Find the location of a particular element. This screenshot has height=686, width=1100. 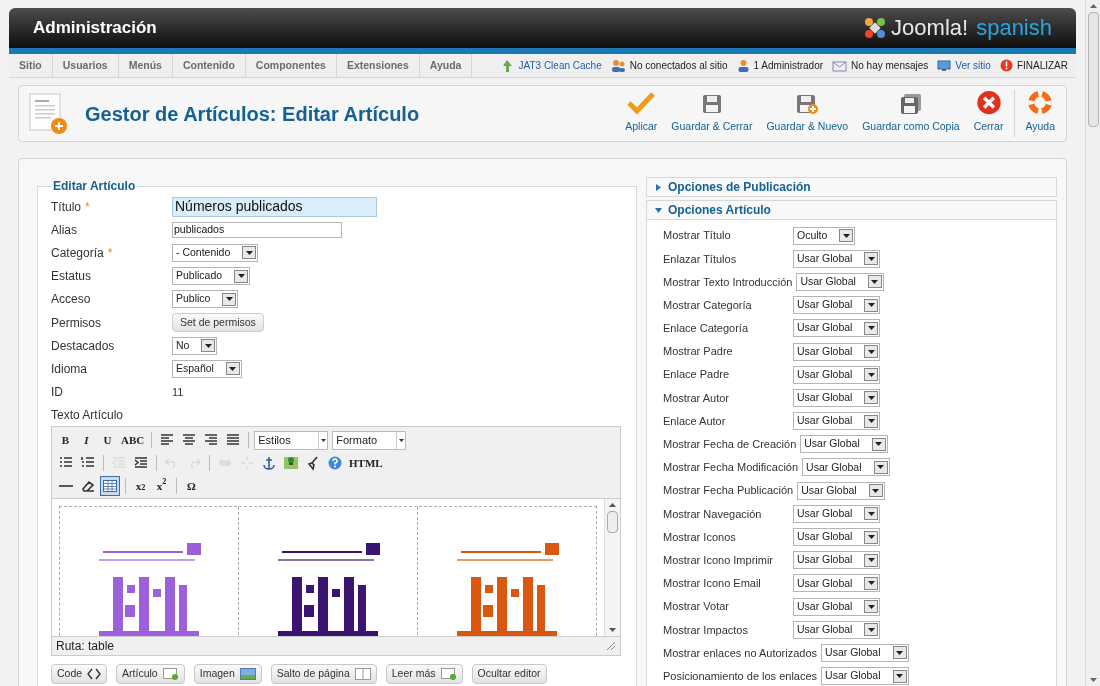

editor-button: Code is located at coordinates (79, 673).